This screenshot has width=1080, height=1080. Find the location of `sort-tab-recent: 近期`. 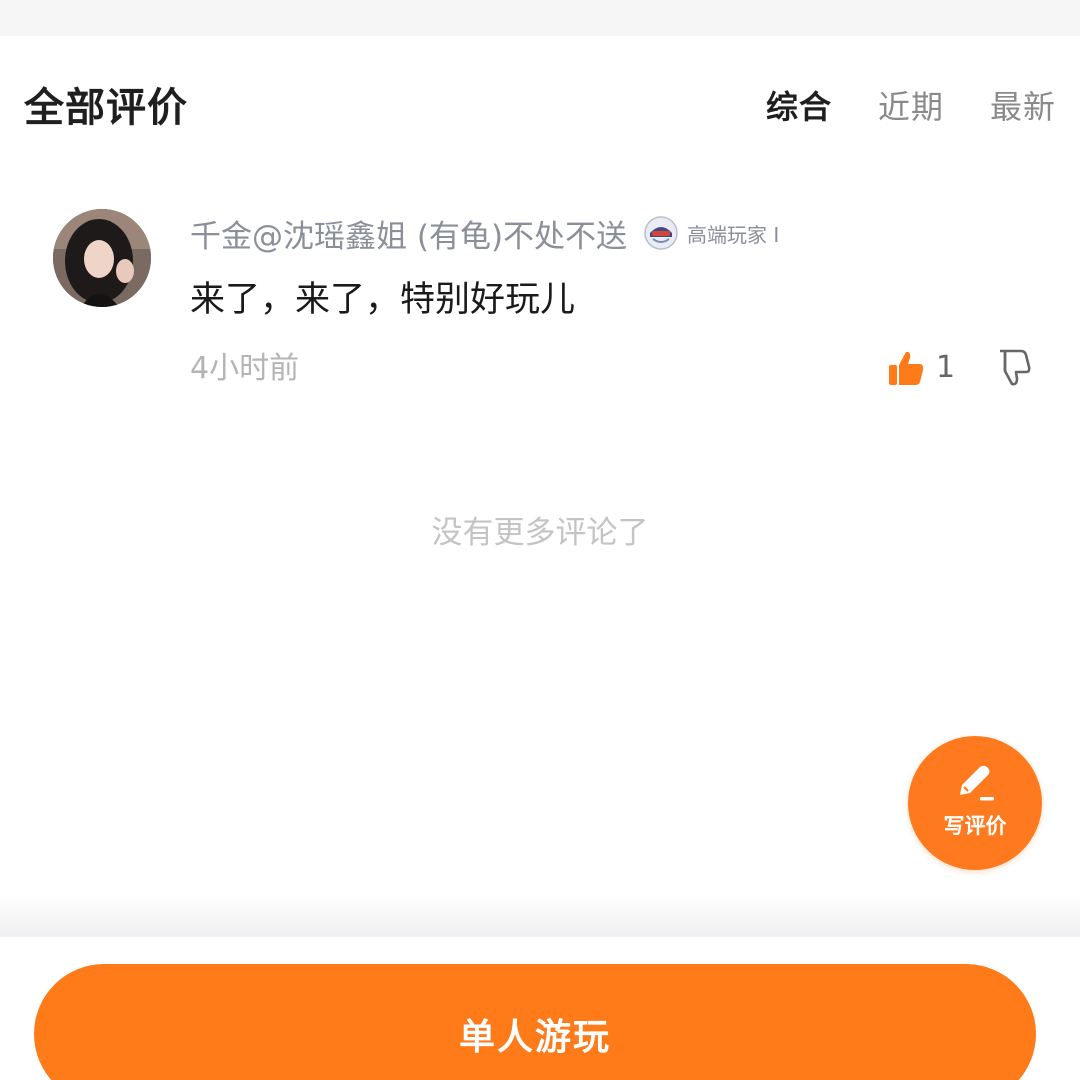

sort-tab-recent: 近期 is located at coordinates (911, 107).